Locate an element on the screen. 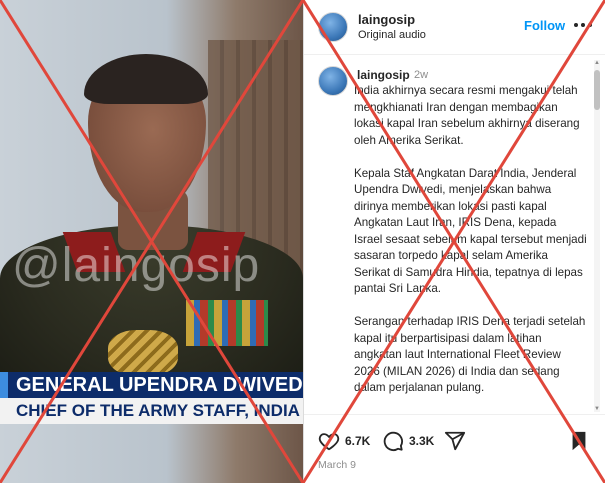 Image resolution: width=605 pixels, height=483 pixels. share-button is located at coordinates (455, 441).